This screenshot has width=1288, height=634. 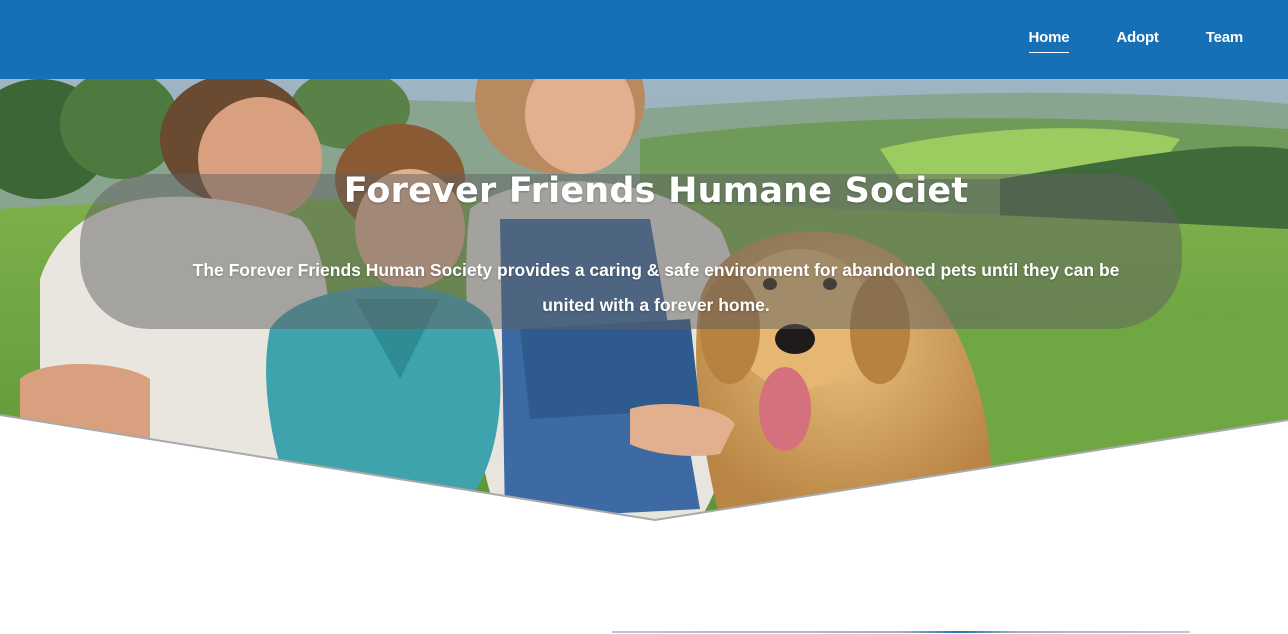 What do you see at coordinates (644, 39) in the screenshot?
I see `navbar: Home Adopt Team` at bounding box center [644, 39].